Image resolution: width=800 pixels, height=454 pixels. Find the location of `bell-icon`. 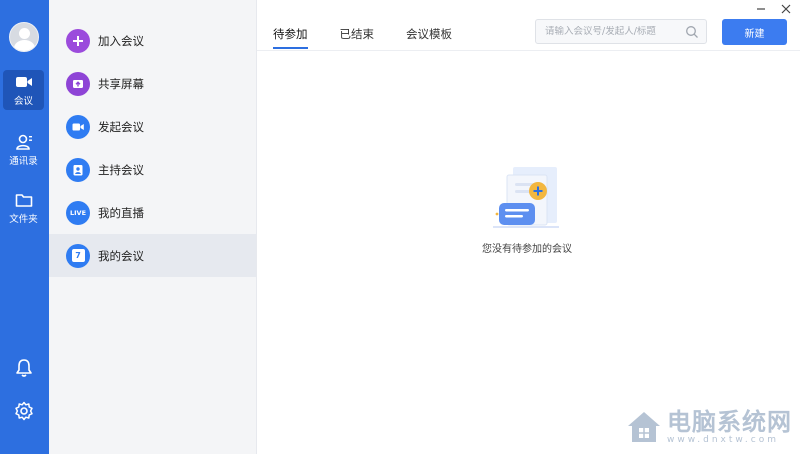

bell-icon is located at coordinates (24, 368).